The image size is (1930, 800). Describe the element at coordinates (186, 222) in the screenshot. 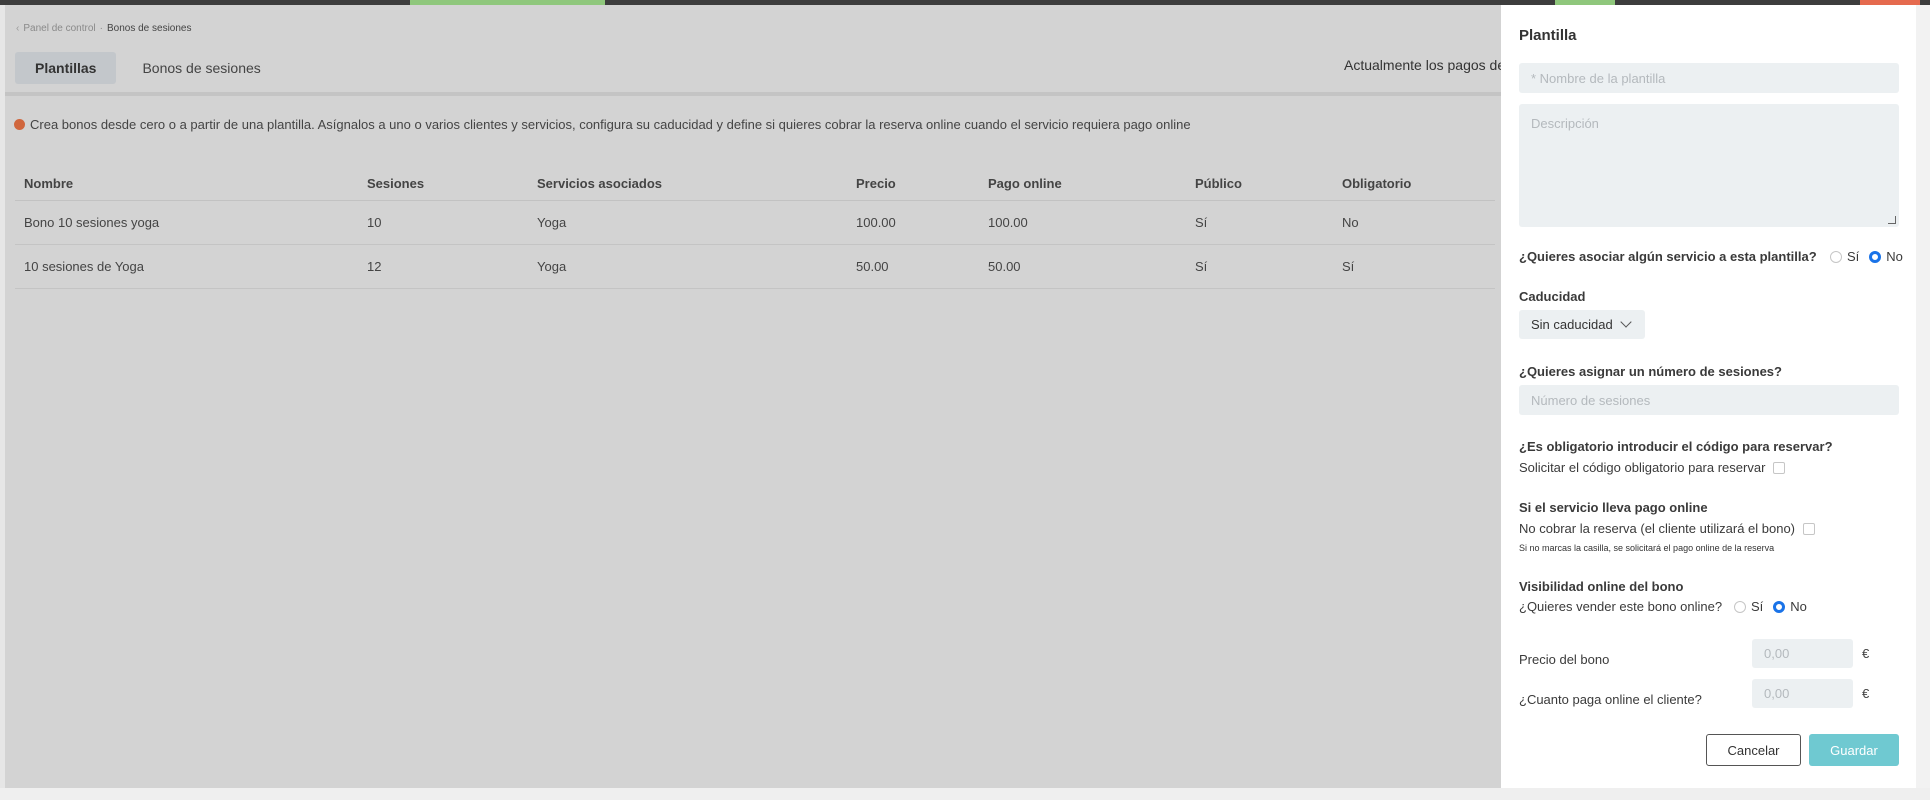

I see `cell-nombre: Bono 10 sesiones yoga` at that location.